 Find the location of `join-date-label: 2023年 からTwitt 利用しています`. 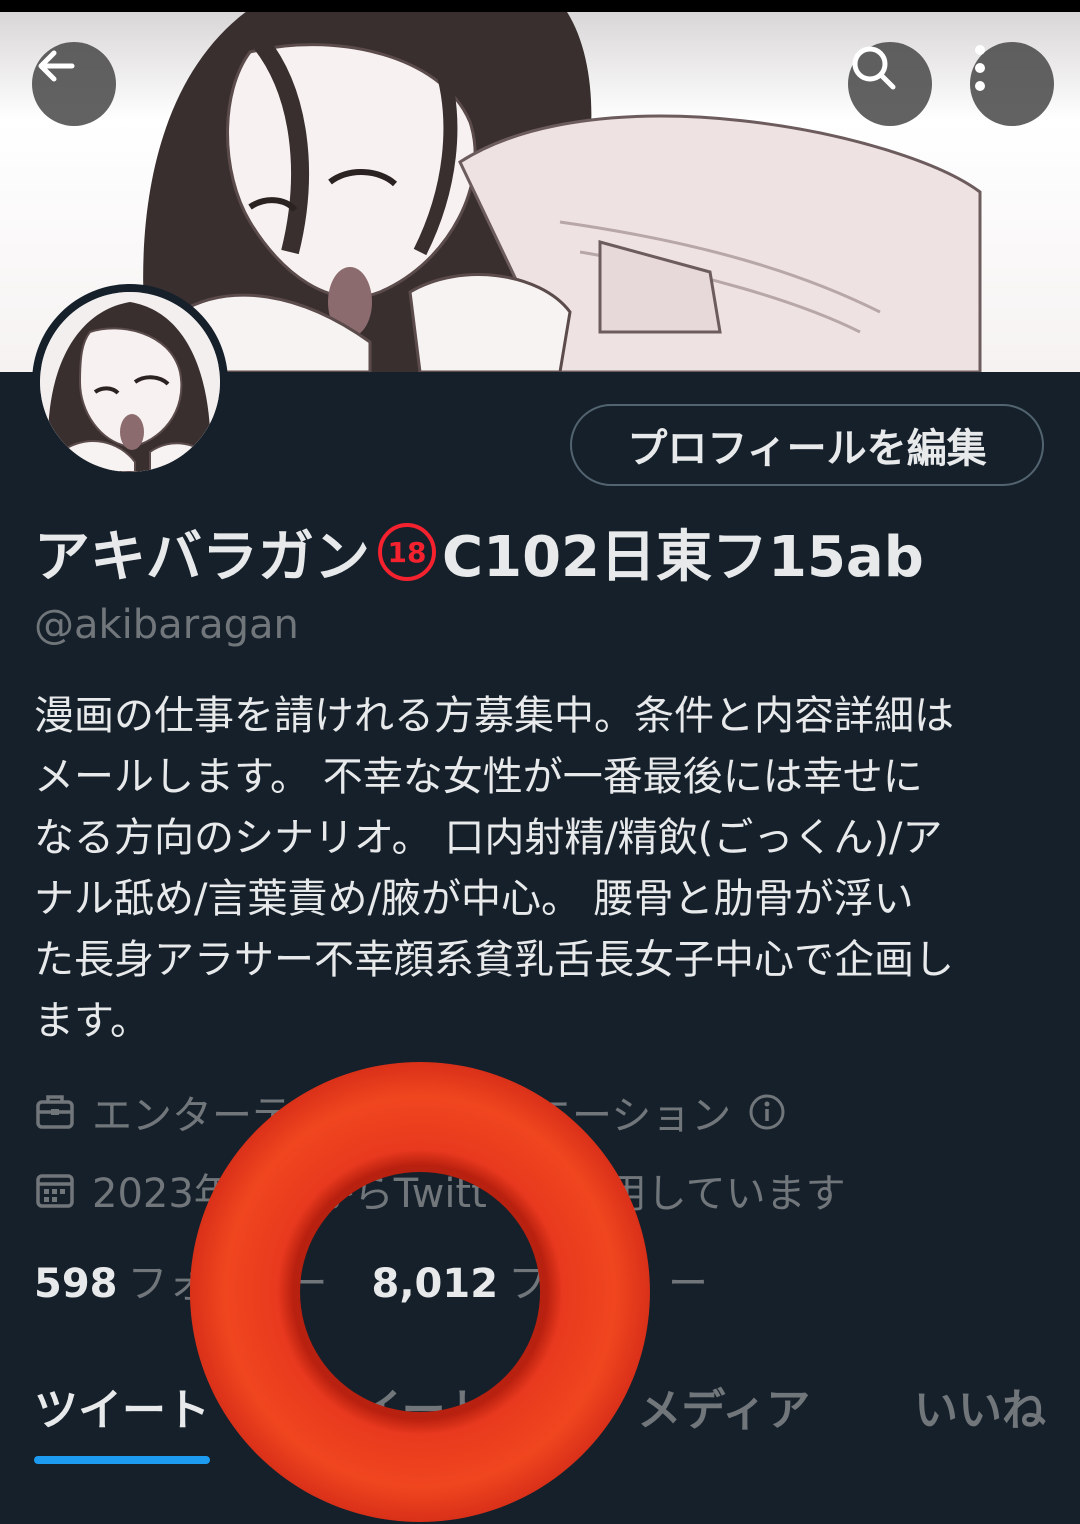

join-date-label: 2023年 からTwitt 利用しています is located at coordinates (469, 1194).